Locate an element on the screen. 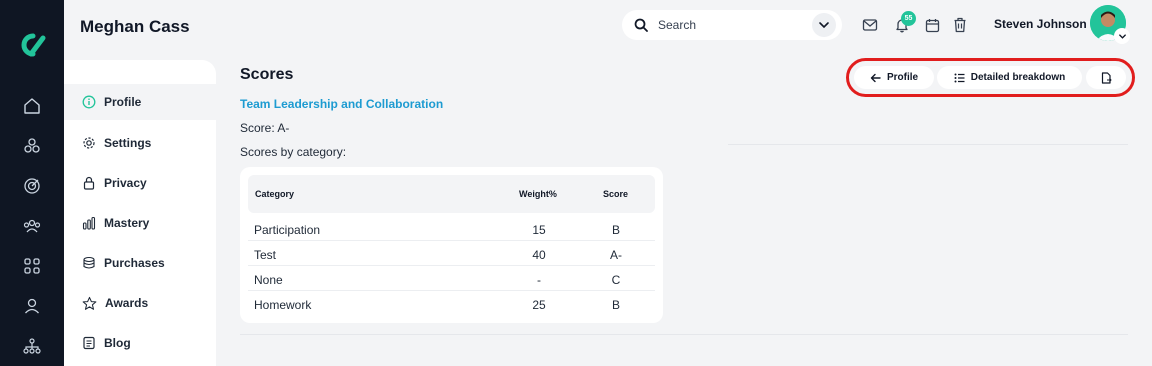 This screenshot has height=366, width=1152. search-icon is located at coordinates (641, 25).